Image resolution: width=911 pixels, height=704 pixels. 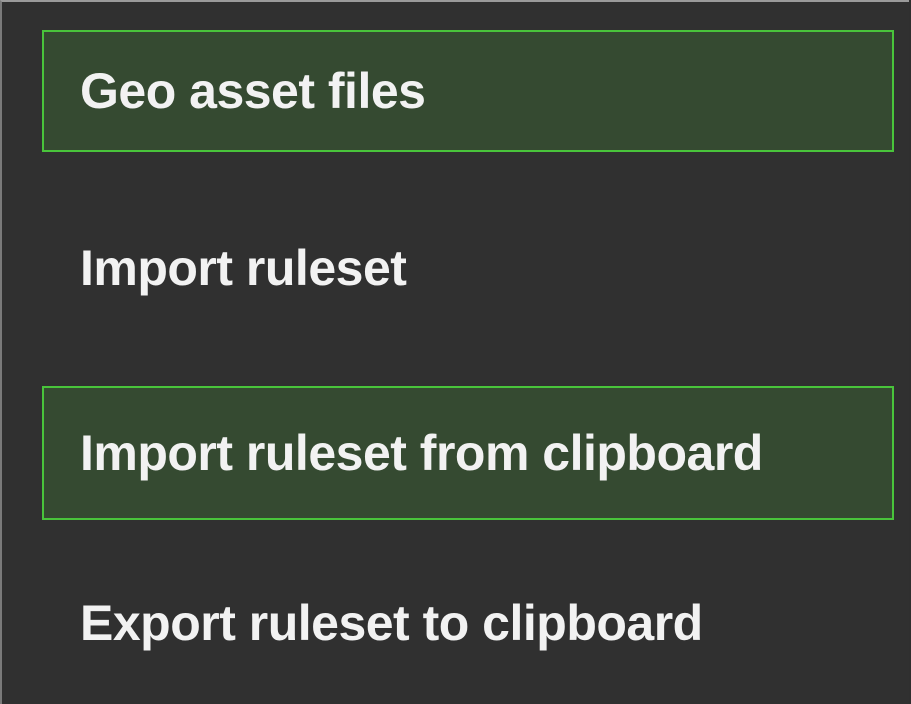 I want to click on menu-item-label: Import ruleset from clipboard, so click(x=421, y=453).